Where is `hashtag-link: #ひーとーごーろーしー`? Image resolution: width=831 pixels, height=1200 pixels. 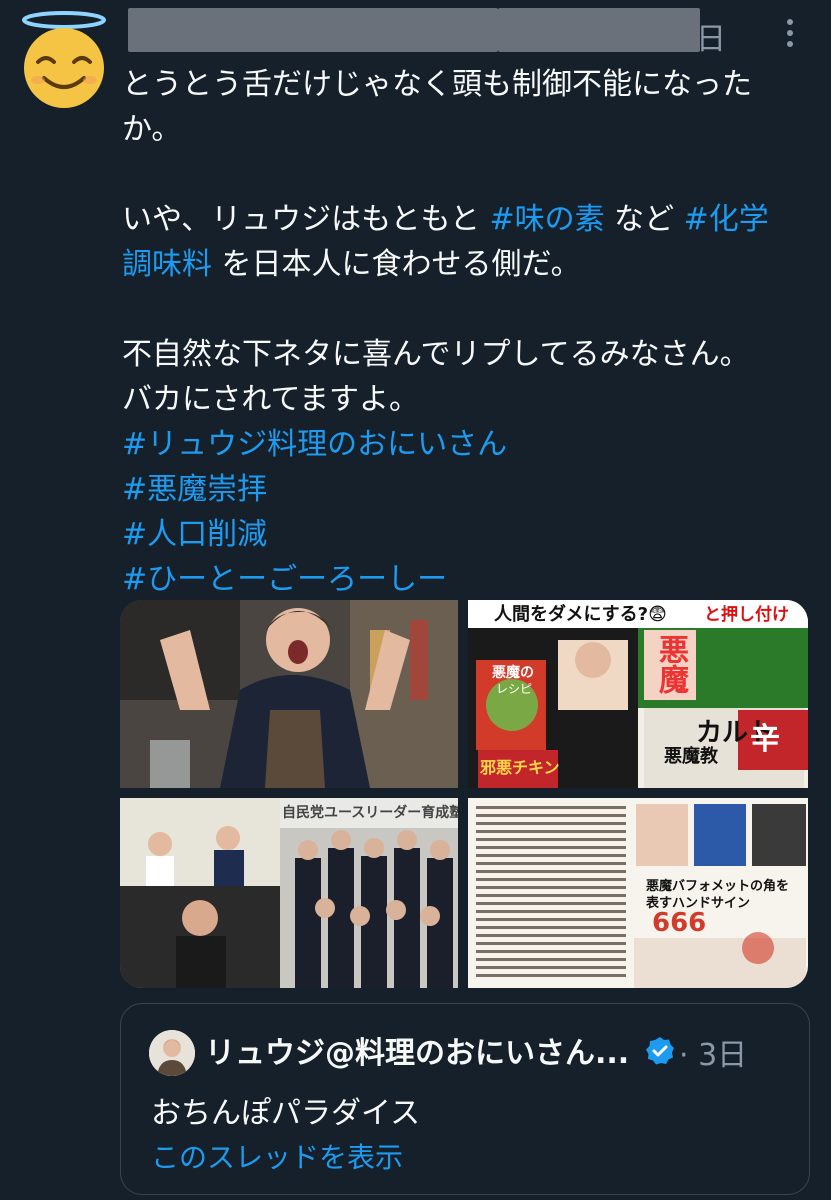 hashtag-link: #ひーとーごーろーしー is located at coordinates (467, 579).